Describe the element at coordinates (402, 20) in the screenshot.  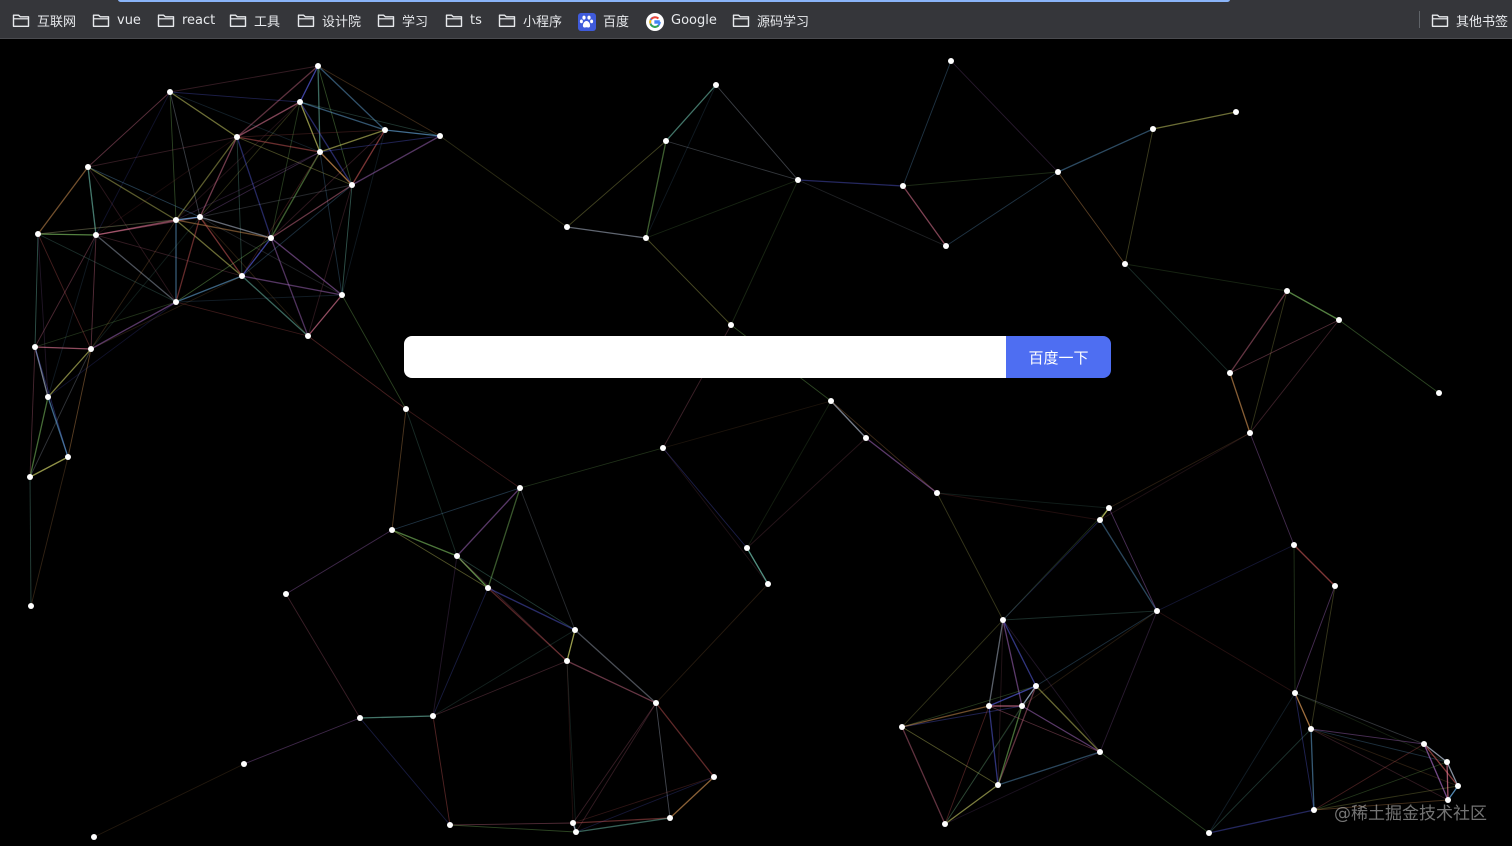
I see `bookmark-study: 学习` at that location.